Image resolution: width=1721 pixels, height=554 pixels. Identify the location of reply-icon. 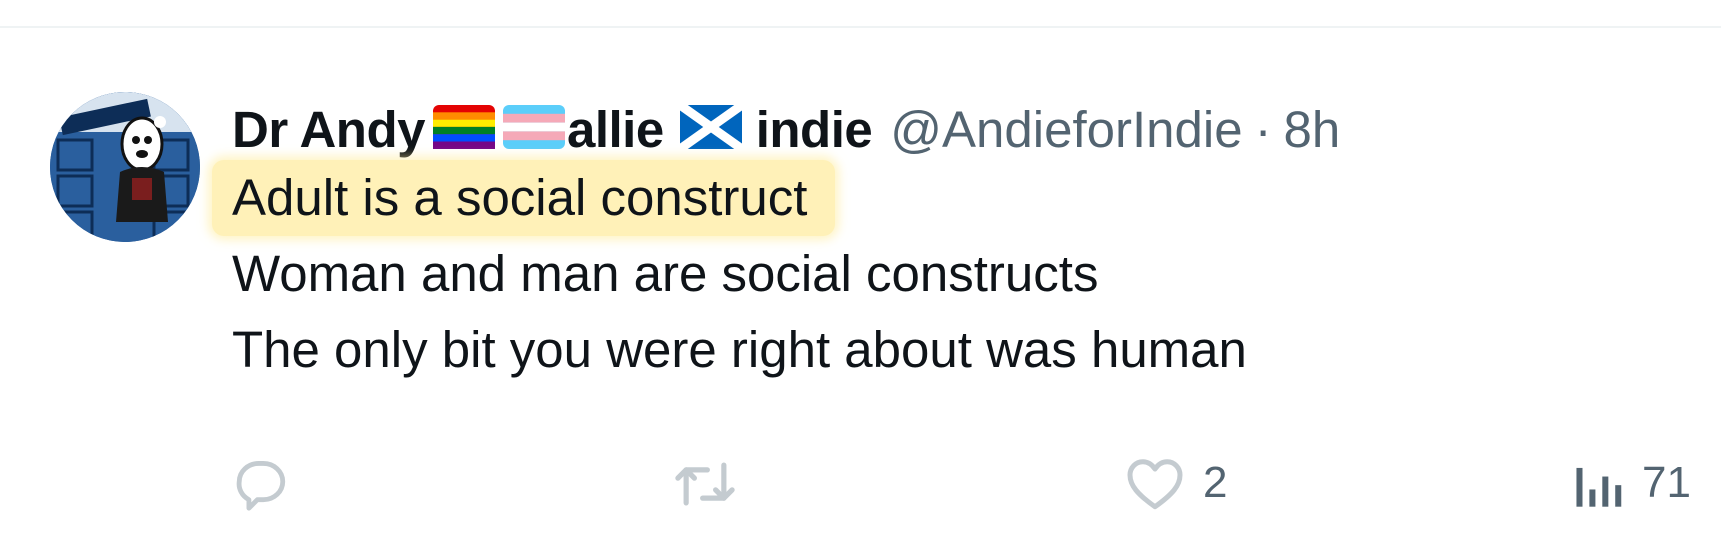
(261, 484).